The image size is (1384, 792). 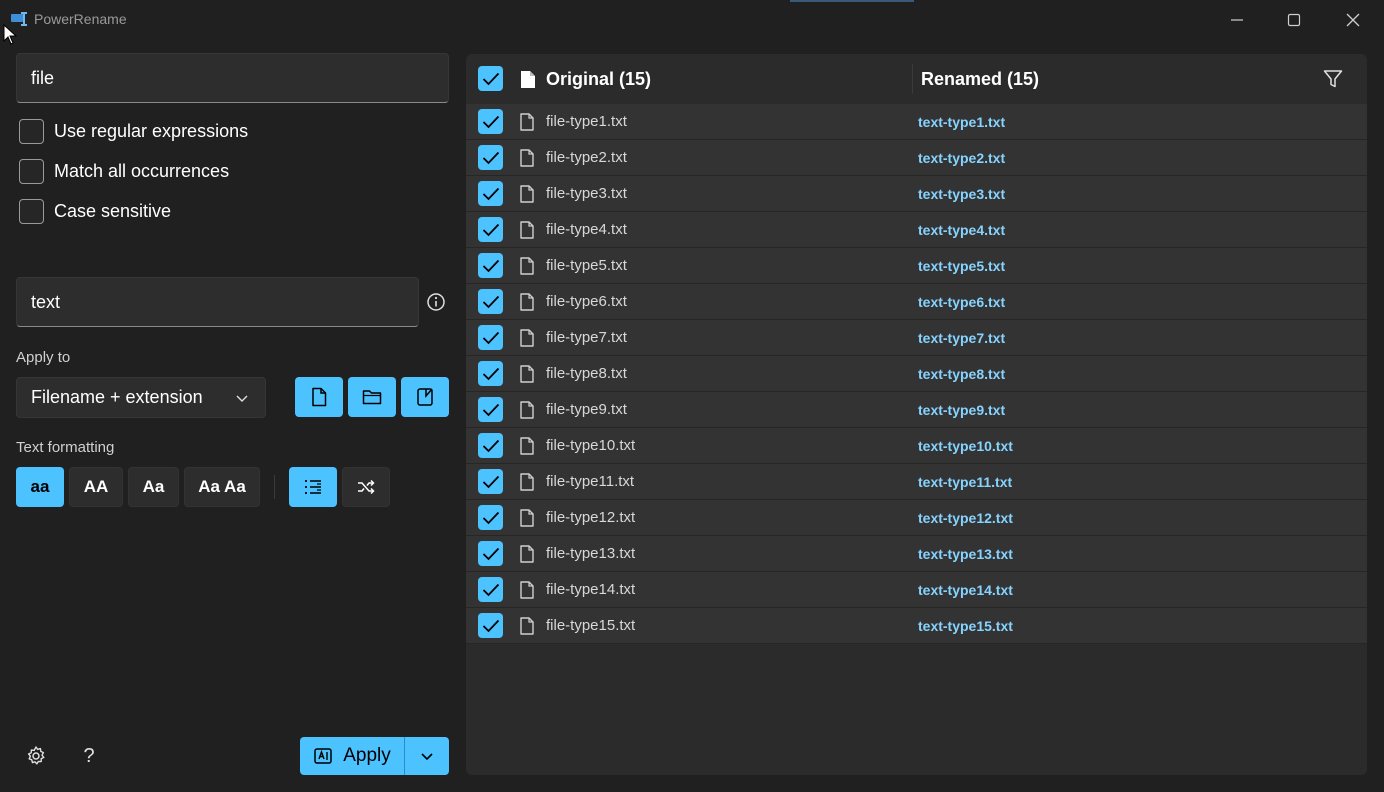 I want to click on table-row: file-type10.txt text-type10.txt, so click(x=916, y=446).